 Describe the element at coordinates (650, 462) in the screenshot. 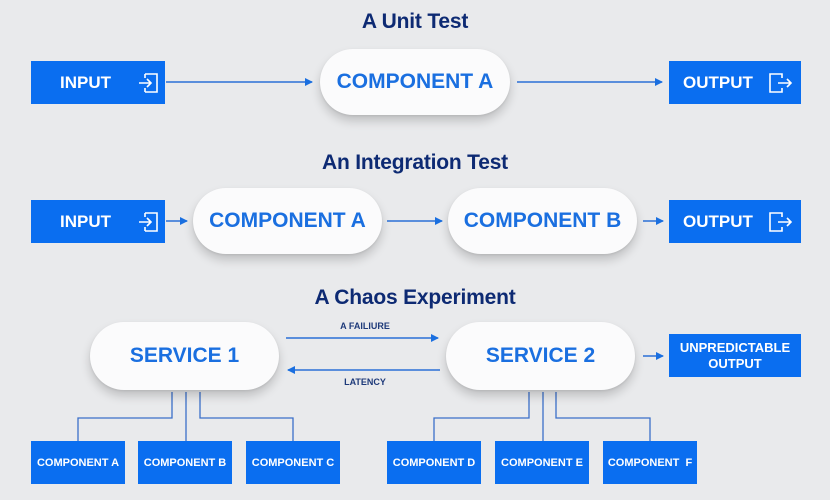

I see `service-2-component-f: COMPONENT F` at that location.